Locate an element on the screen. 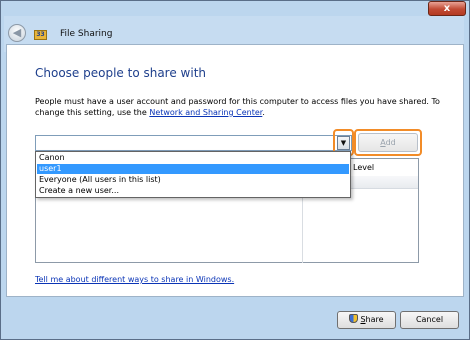 The width and height of the screenshot is (470, 340). back-arrow-icon: ◀ is located at coordinates (17, 32).